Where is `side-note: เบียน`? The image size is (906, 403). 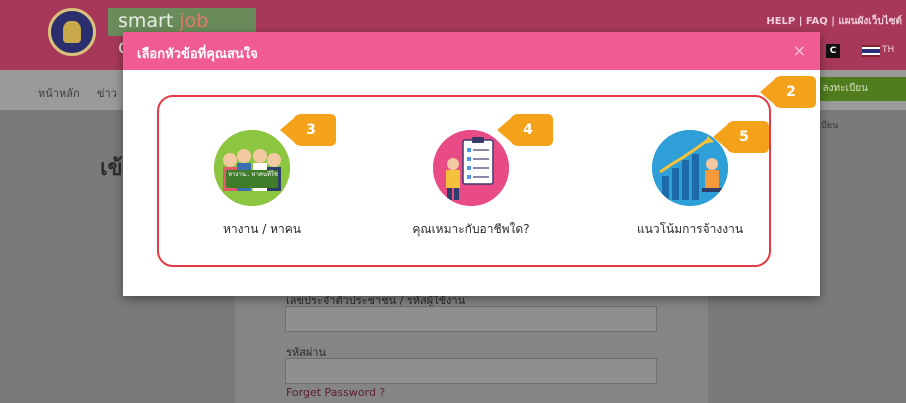 side-note: เบียน is located at coordinates (828, 126).